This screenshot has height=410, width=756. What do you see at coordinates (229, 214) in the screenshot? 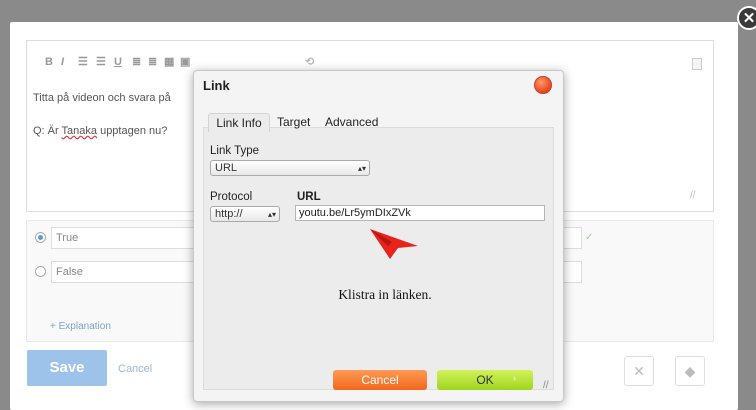
I see `protocol-value: http://` at bounding box center [229, 214].